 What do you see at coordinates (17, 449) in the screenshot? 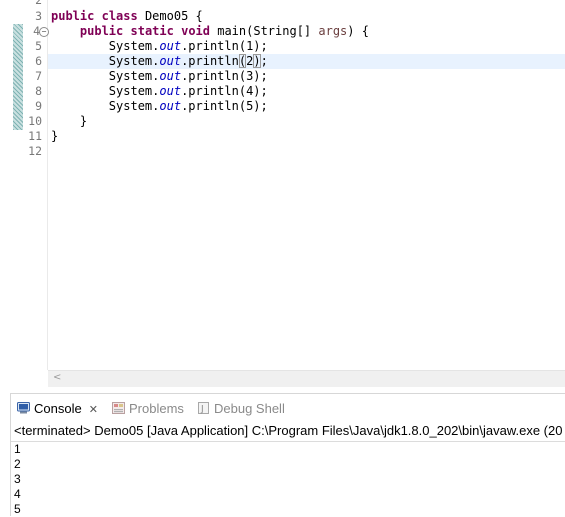
I see `console-output-line: 1` at bounding box center [17, 449].